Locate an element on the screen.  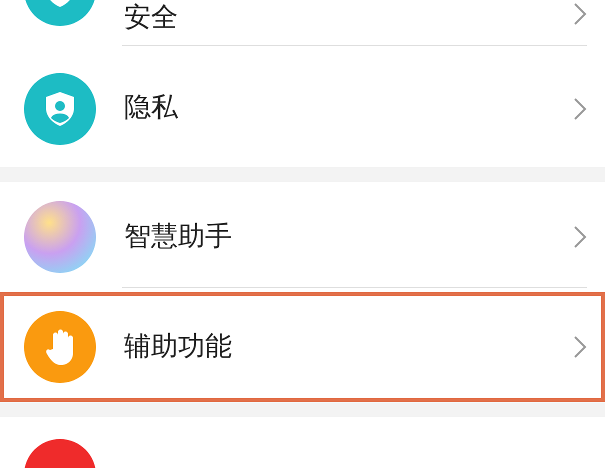
shield-person-icon is located at coordinates (60, 109).